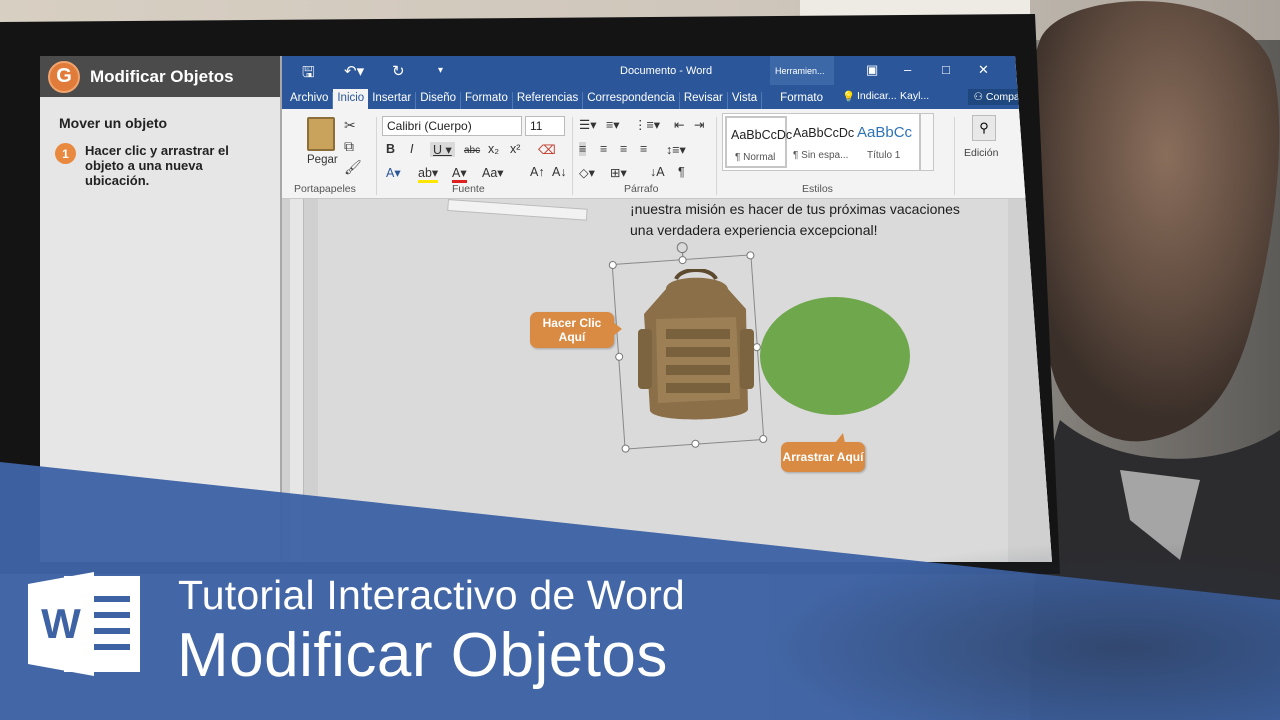 This screenshot has width=1280, height=720. Describe the element at coordinates (545, 126) in the screenshot. I see `font-size-select: 11` at that location.